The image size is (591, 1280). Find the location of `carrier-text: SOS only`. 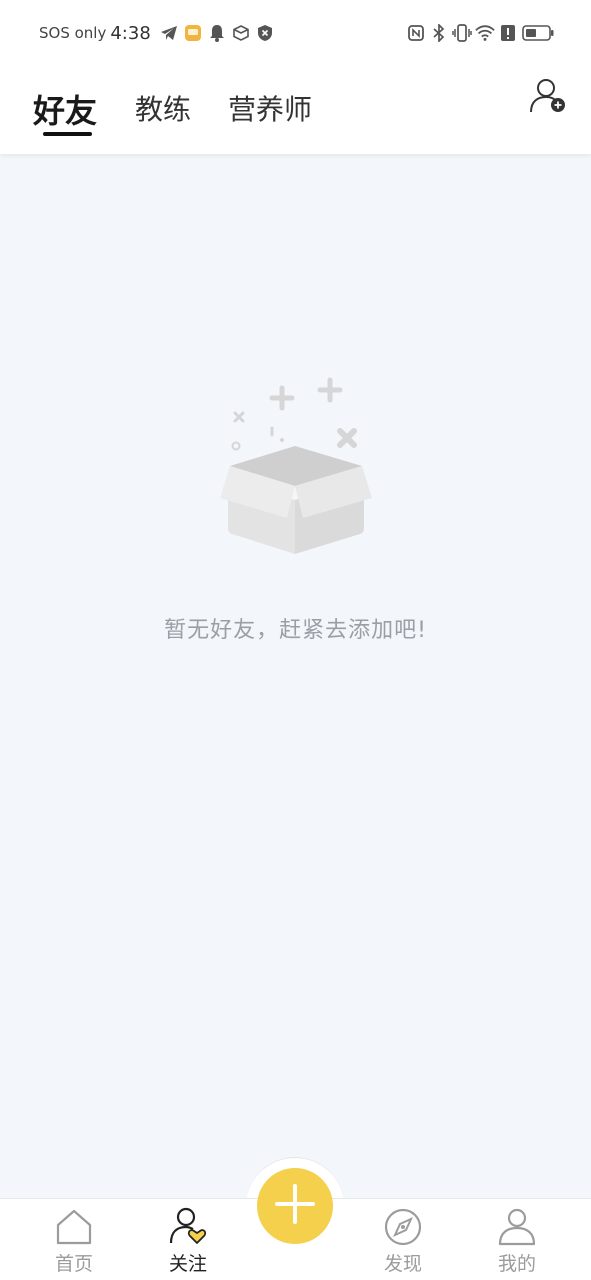

carrier-text: SOS only is located at coordinates (73, 33).